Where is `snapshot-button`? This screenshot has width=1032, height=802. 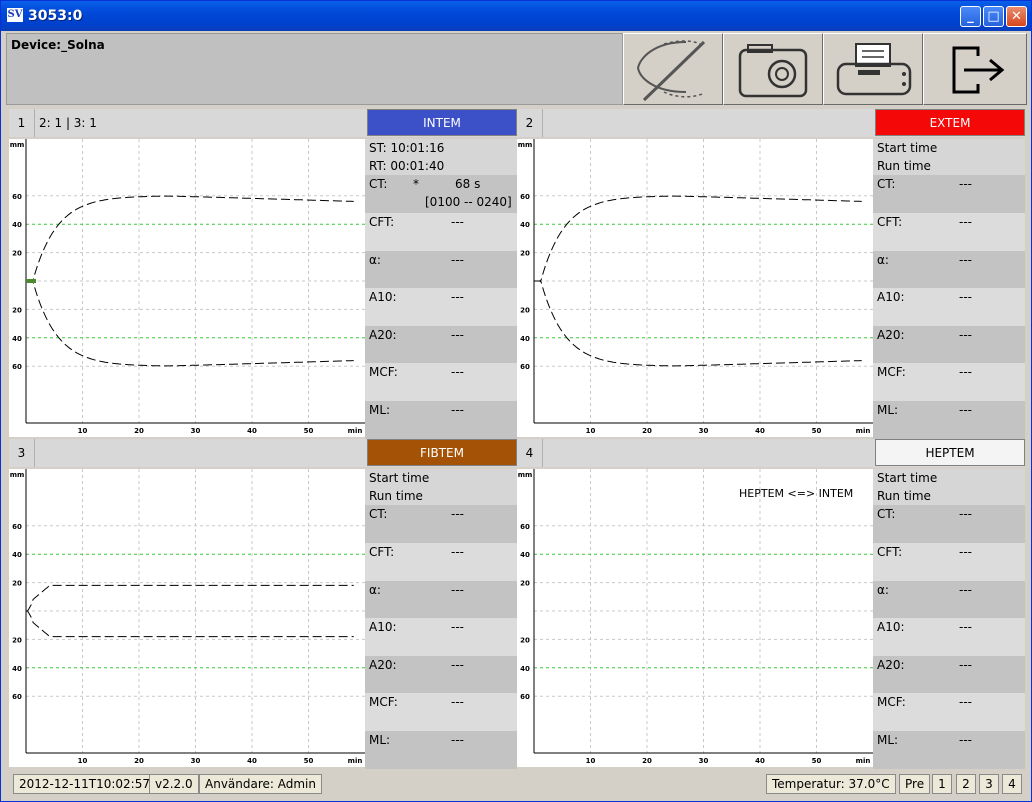 snapshot-button is located at coordinates (773, 69).